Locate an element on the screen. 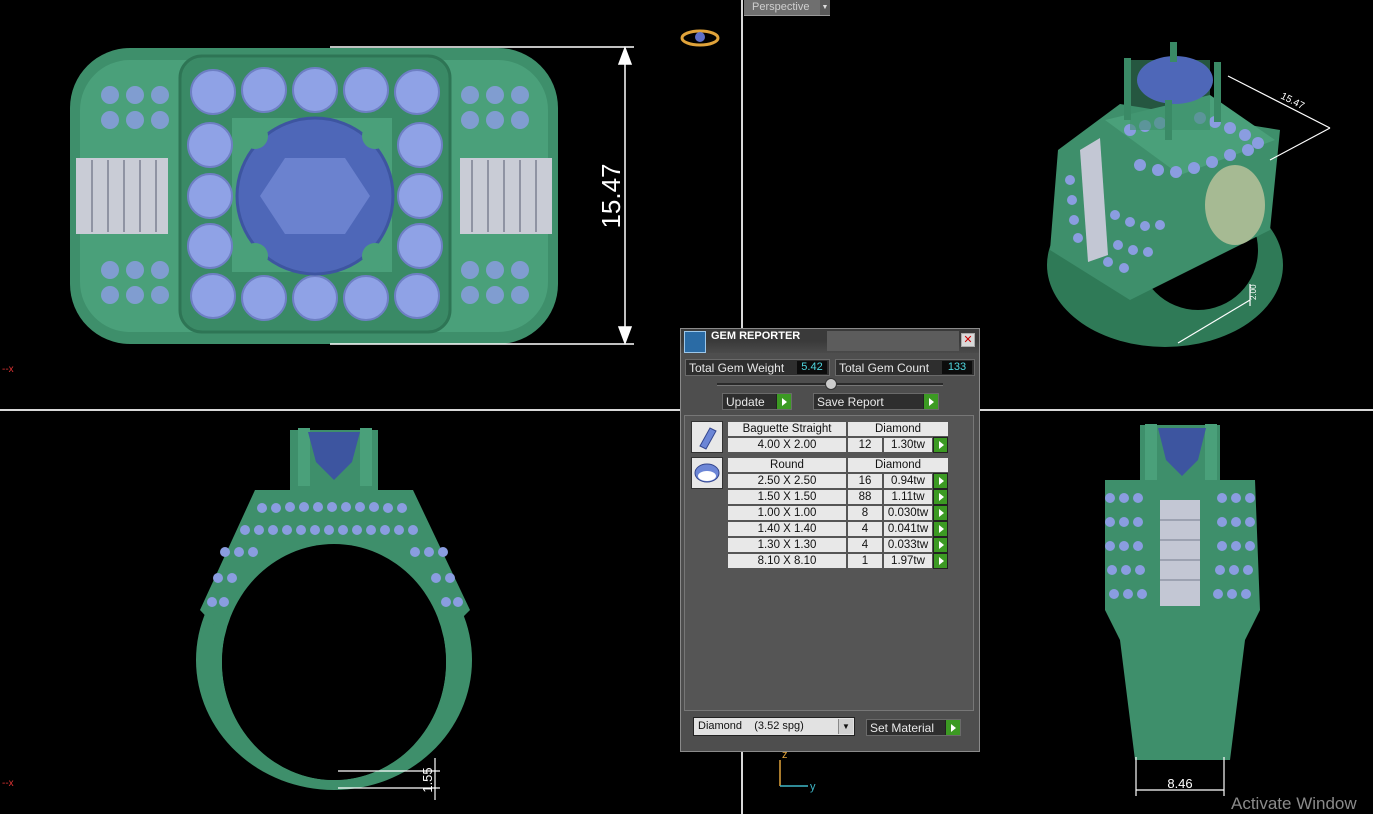 The image size is (1373, 814). set-material-label: Set Material is located at coordinates (902, 728).